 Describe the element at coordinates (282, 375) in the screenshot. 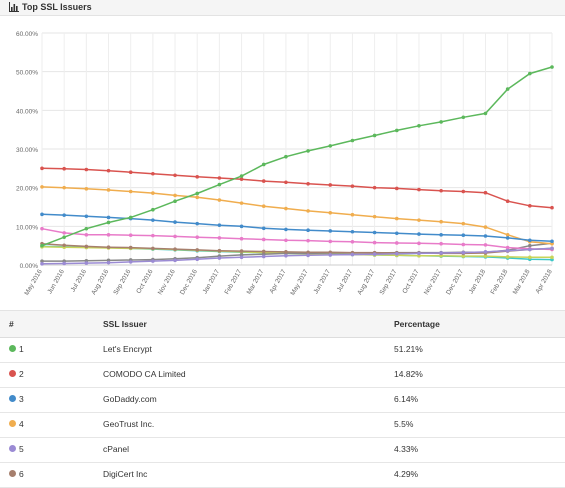

I see `table-row: 2 COMODO CA Limited 14.82%` at that location.